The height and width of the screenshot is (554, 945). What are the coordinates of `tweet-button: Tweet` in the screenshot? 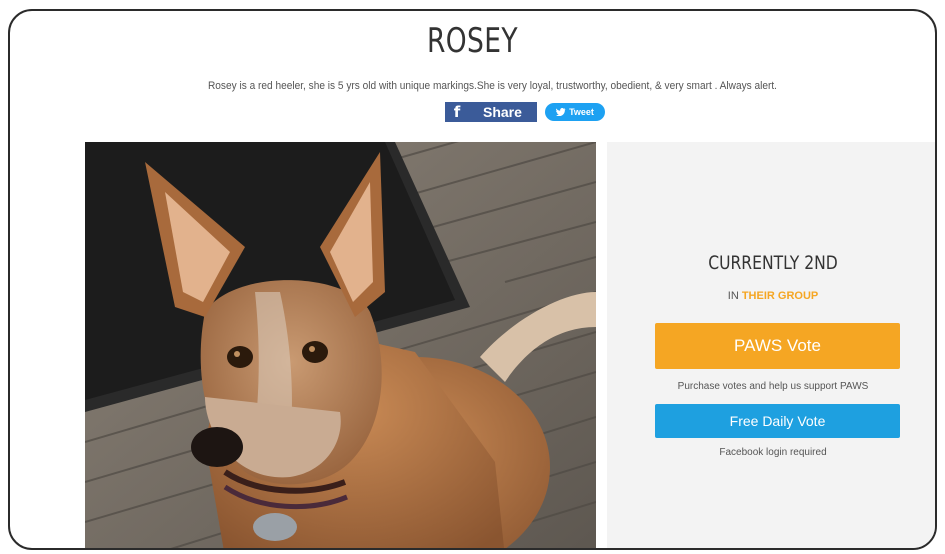 It's located at (575, 112).